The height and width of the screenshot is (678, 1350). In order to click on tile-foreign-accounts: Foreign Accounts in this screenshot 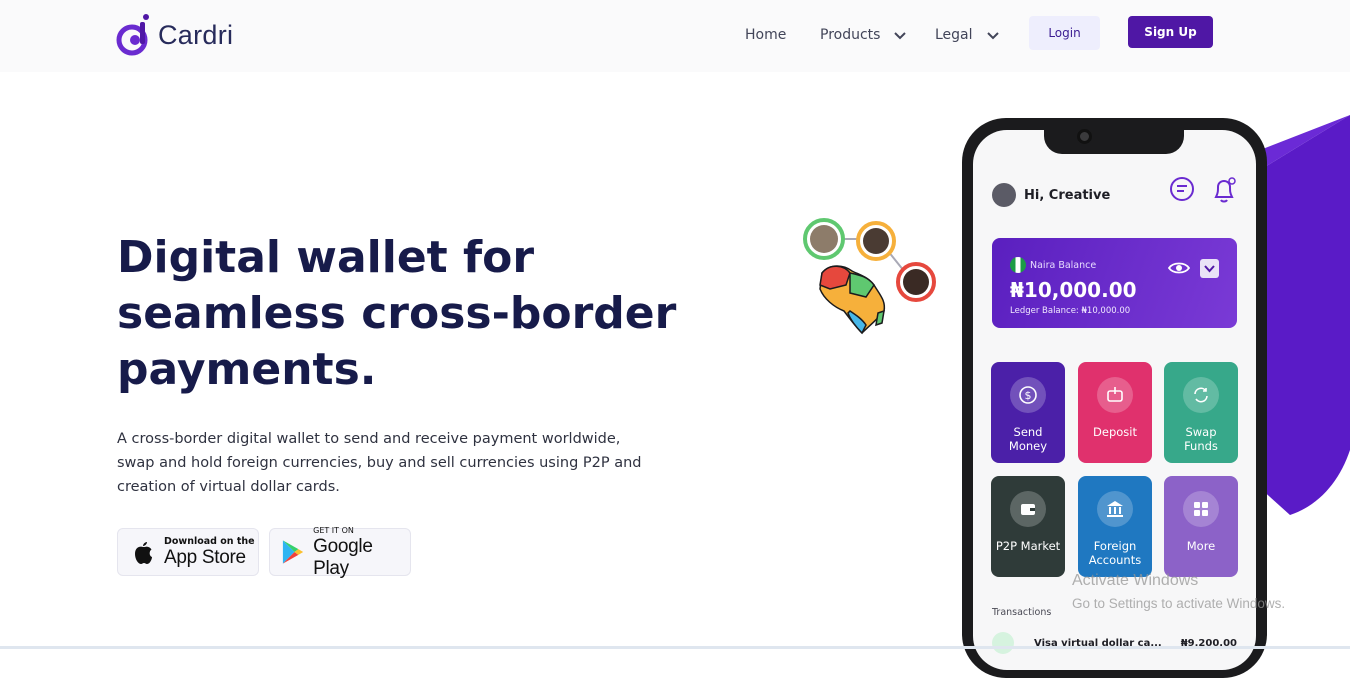, I will do `click(1115, 526)`.